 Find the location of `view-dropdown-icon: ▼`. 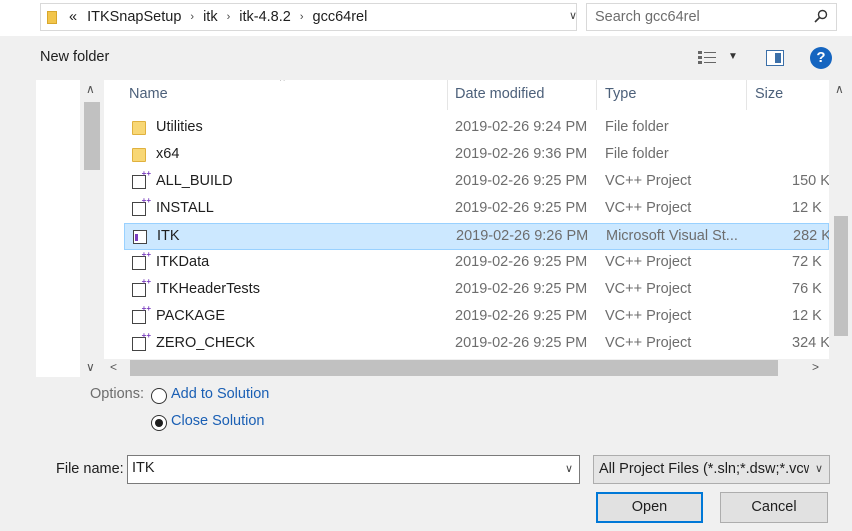

view-dropdown-icon: ▼ is located at coordinates (733, 56).